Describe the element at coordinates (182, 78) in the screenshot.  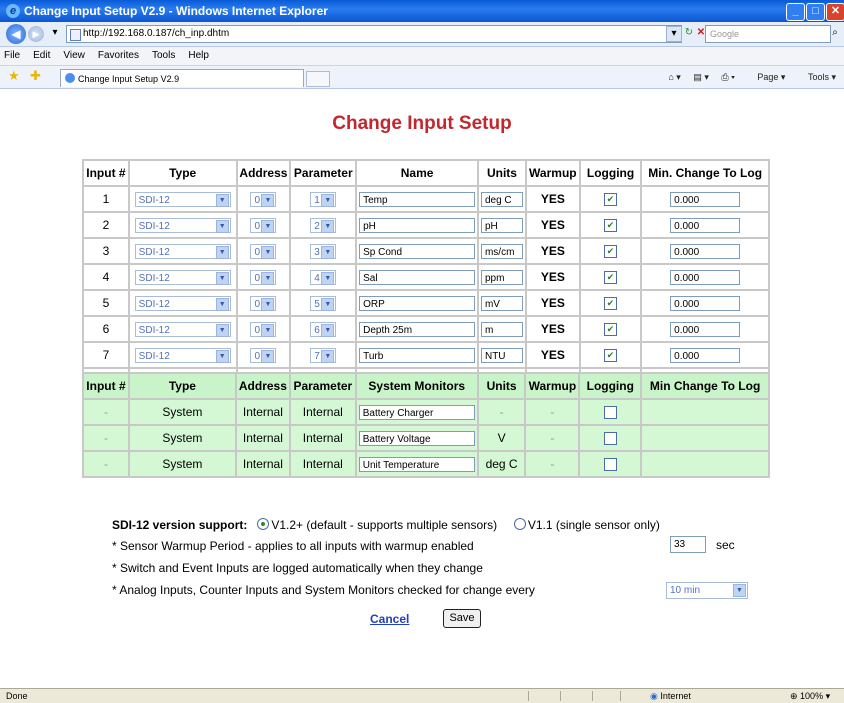
I see `browser-tab: Change Input Setup V2.9` at that location.